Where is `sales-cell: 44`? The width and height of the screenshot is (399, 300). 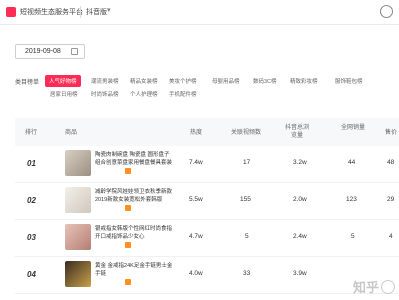
sales-cell: 44 is located at coordinates (352, 162).